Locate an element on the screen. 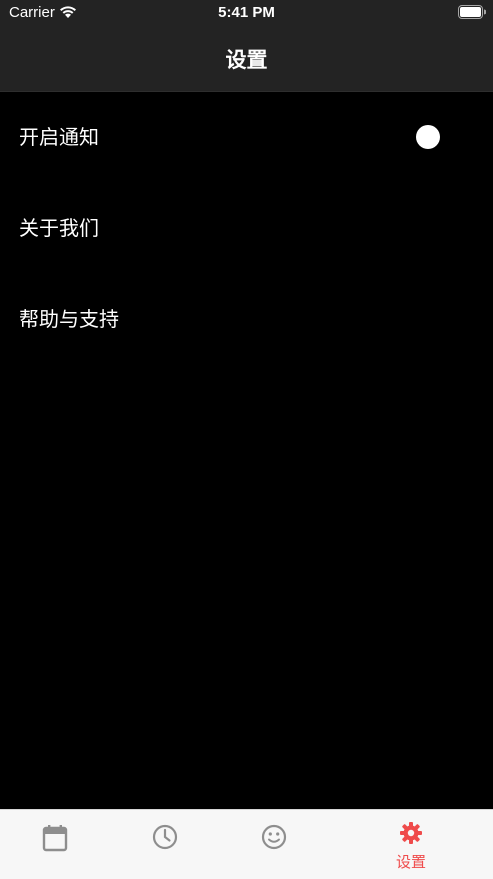 The image size is (493, 879). tab-settings: 设置 is located at coordinates (411, 844).